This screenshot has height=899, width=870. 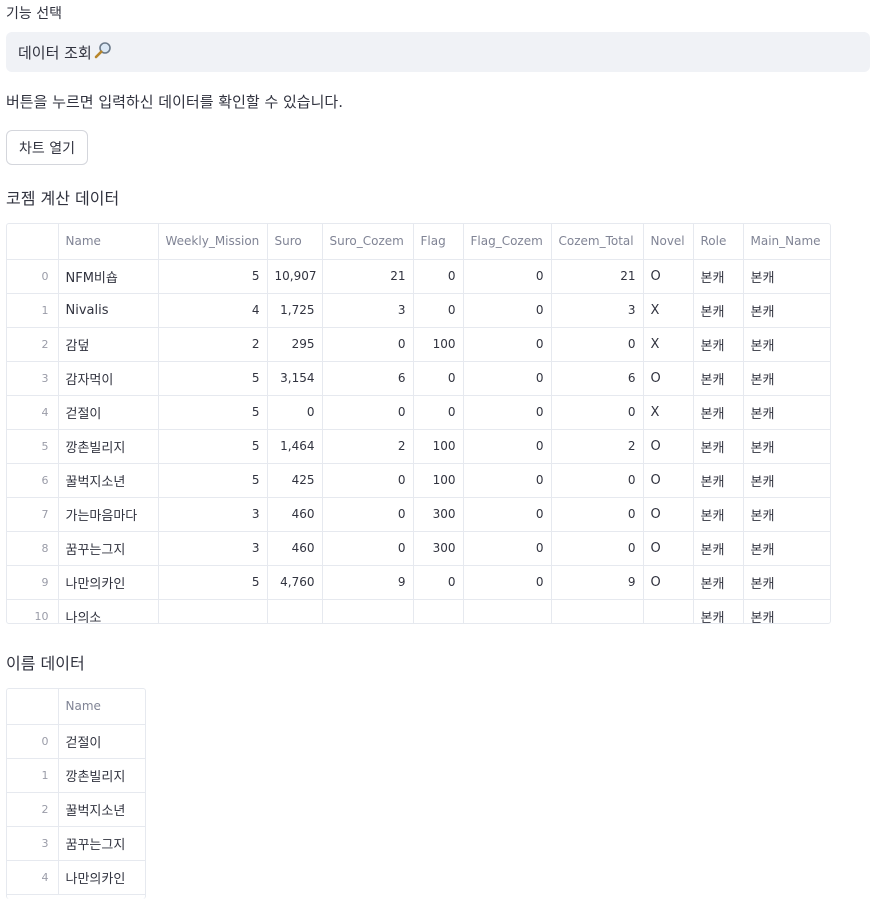 I want to click on row-index: 0, so click(x=33, y=276).